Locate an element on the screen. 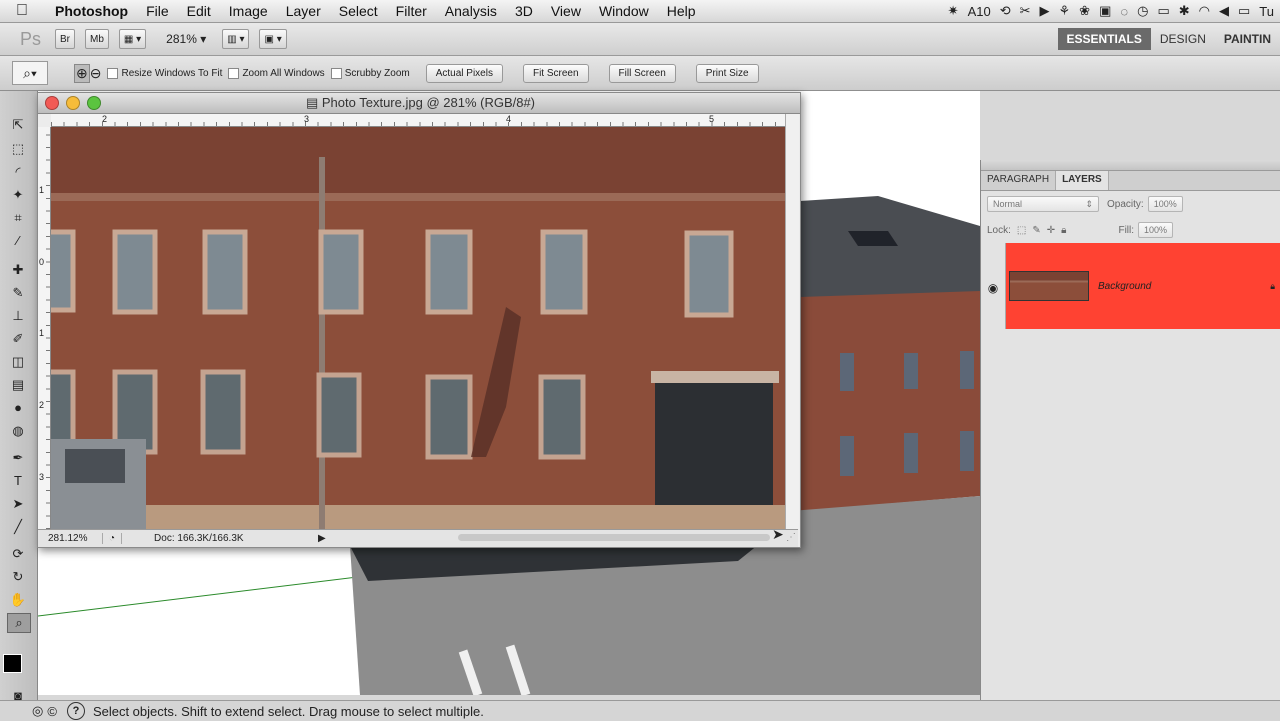  dodge-tool-icon: ◍ is located at coordinates (18, 431).